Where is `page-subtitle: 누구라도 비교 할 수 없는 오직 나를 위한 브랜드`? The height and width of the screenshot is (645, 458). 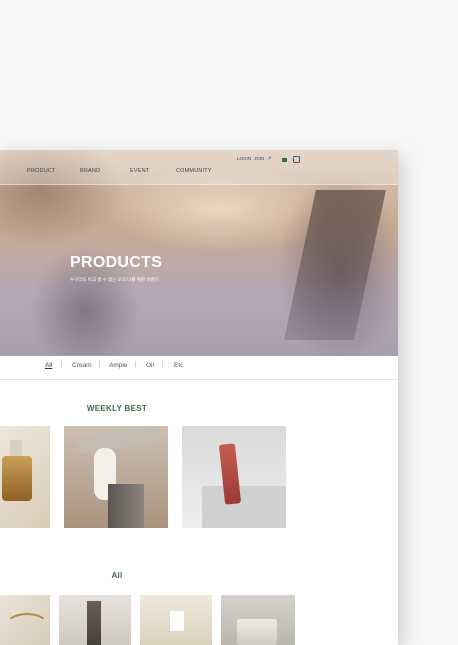
page-subtitle: 누구라도 비교 할 수 없는 오직 나를 위한 브랜드 is located at coordinates (114, 279).